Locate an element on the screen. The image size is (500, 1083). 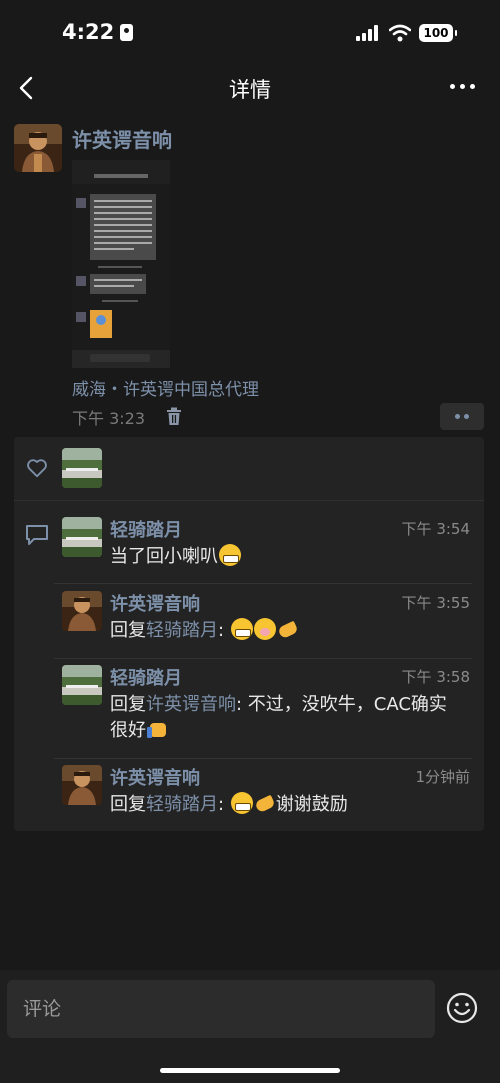
like-comment-menu-button is located at coordinates (462, 416).